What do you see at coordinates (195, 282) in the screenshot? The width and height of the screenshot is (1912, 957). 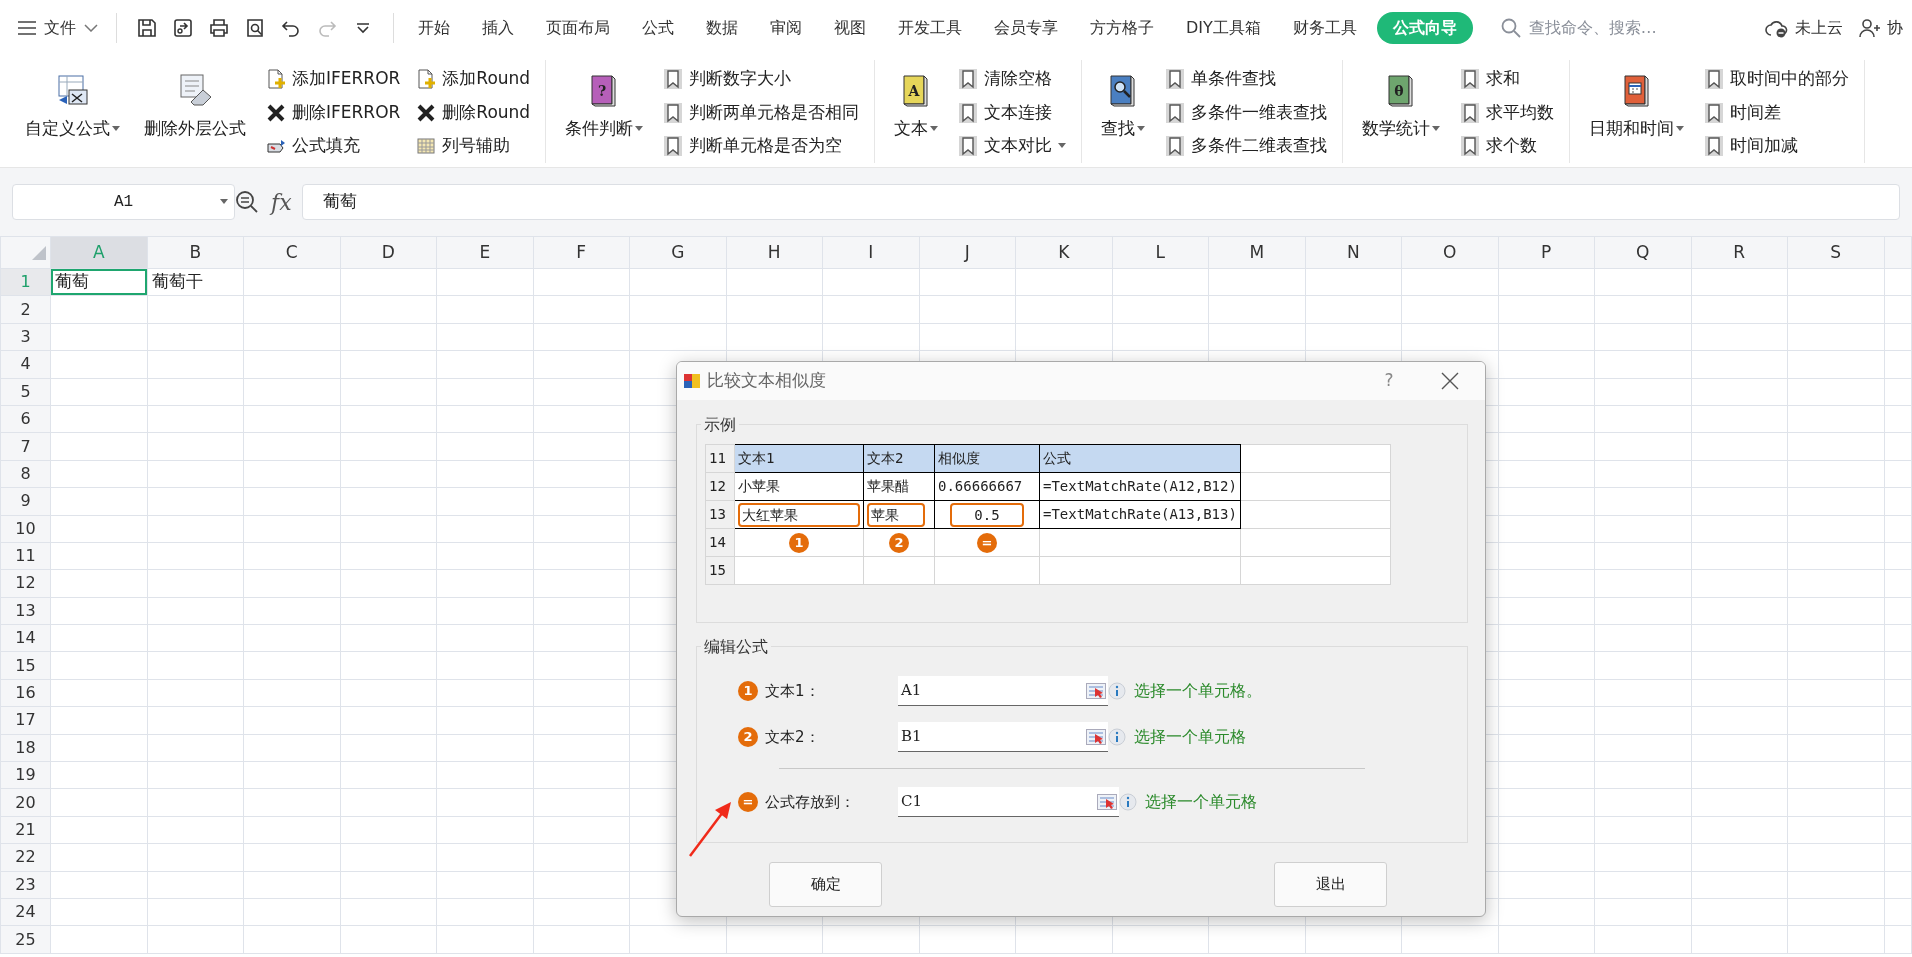 I see `table-cell: 葡萄干` at bounding box center [195, 282].